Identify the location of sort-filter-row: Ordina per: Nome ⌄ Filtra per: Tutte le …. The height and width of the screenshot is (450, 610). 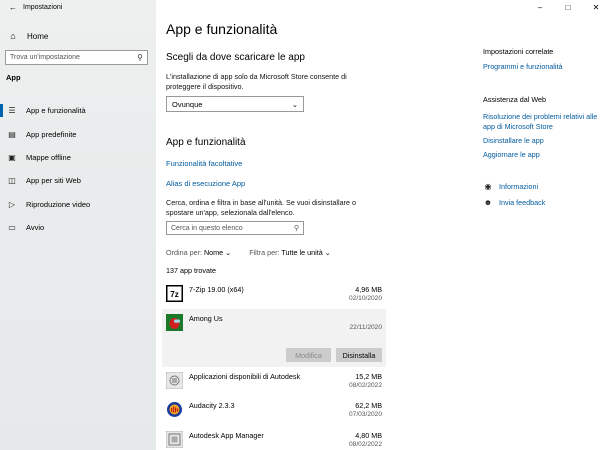
(248, 252).